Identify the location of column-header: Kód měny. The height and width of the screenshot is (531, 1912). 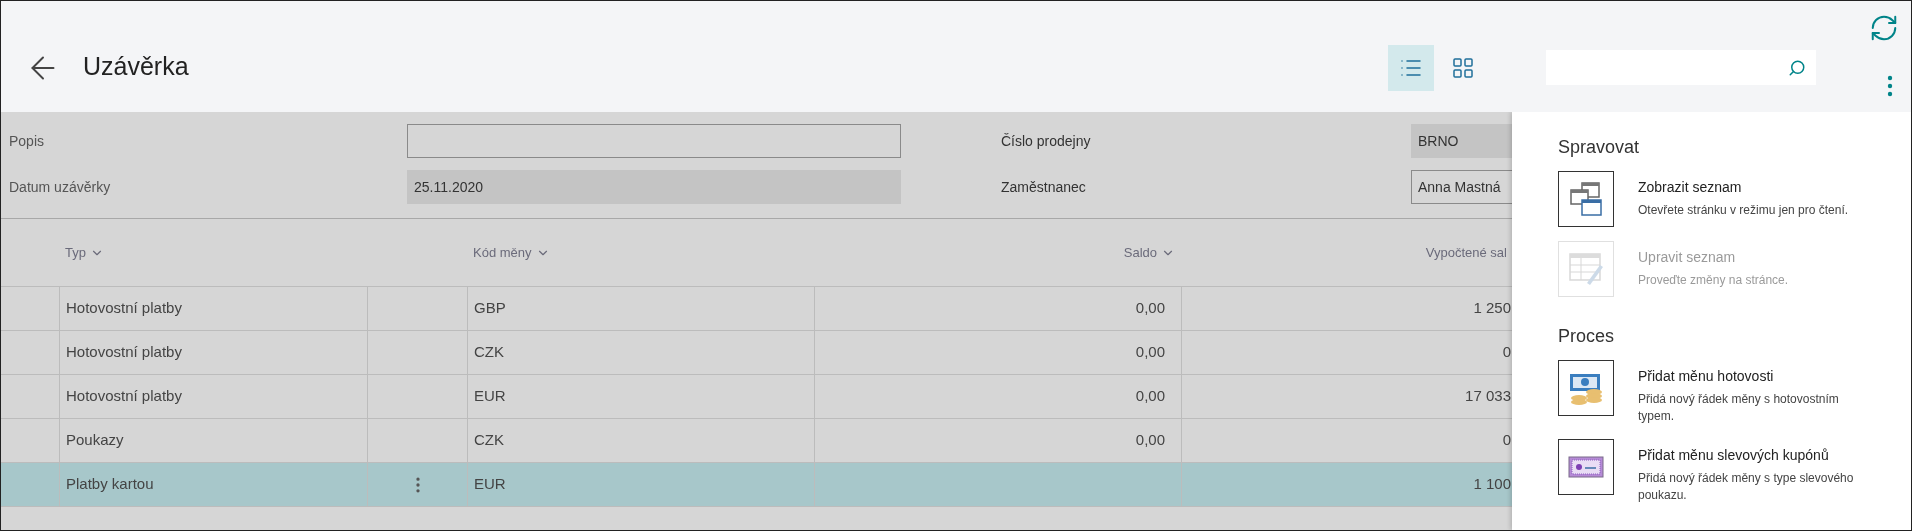
(511, 252).